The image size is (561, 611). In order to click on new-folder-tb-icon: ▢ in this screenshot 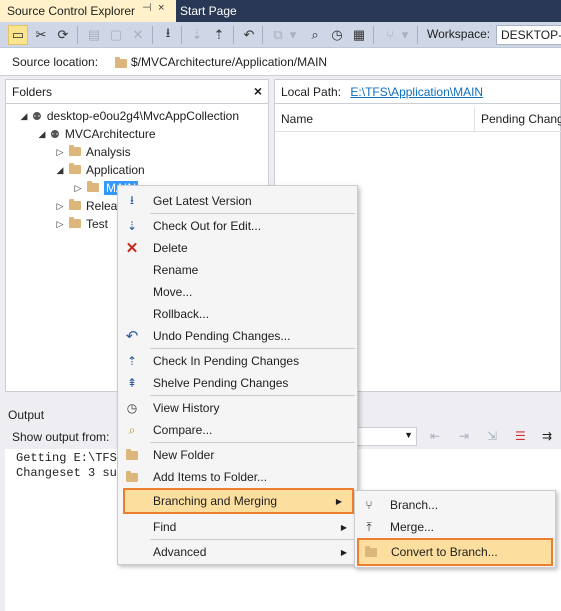, I will do `click(116, 35)`.